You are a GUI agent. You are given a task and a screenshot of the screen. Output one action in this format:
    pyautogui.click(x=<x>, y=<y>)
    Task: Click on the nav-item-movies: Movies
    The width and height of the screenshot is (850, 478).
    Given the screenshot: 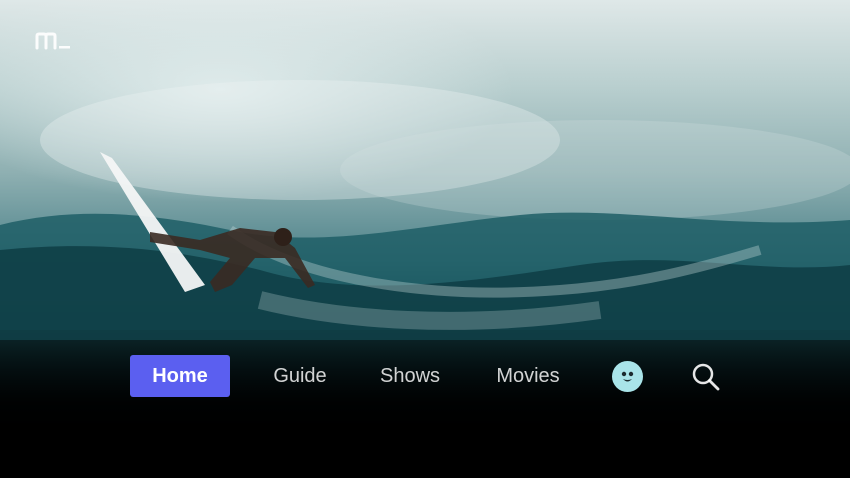 What is the action you would take?
    pyautogui.click(x=528, y=376)
    